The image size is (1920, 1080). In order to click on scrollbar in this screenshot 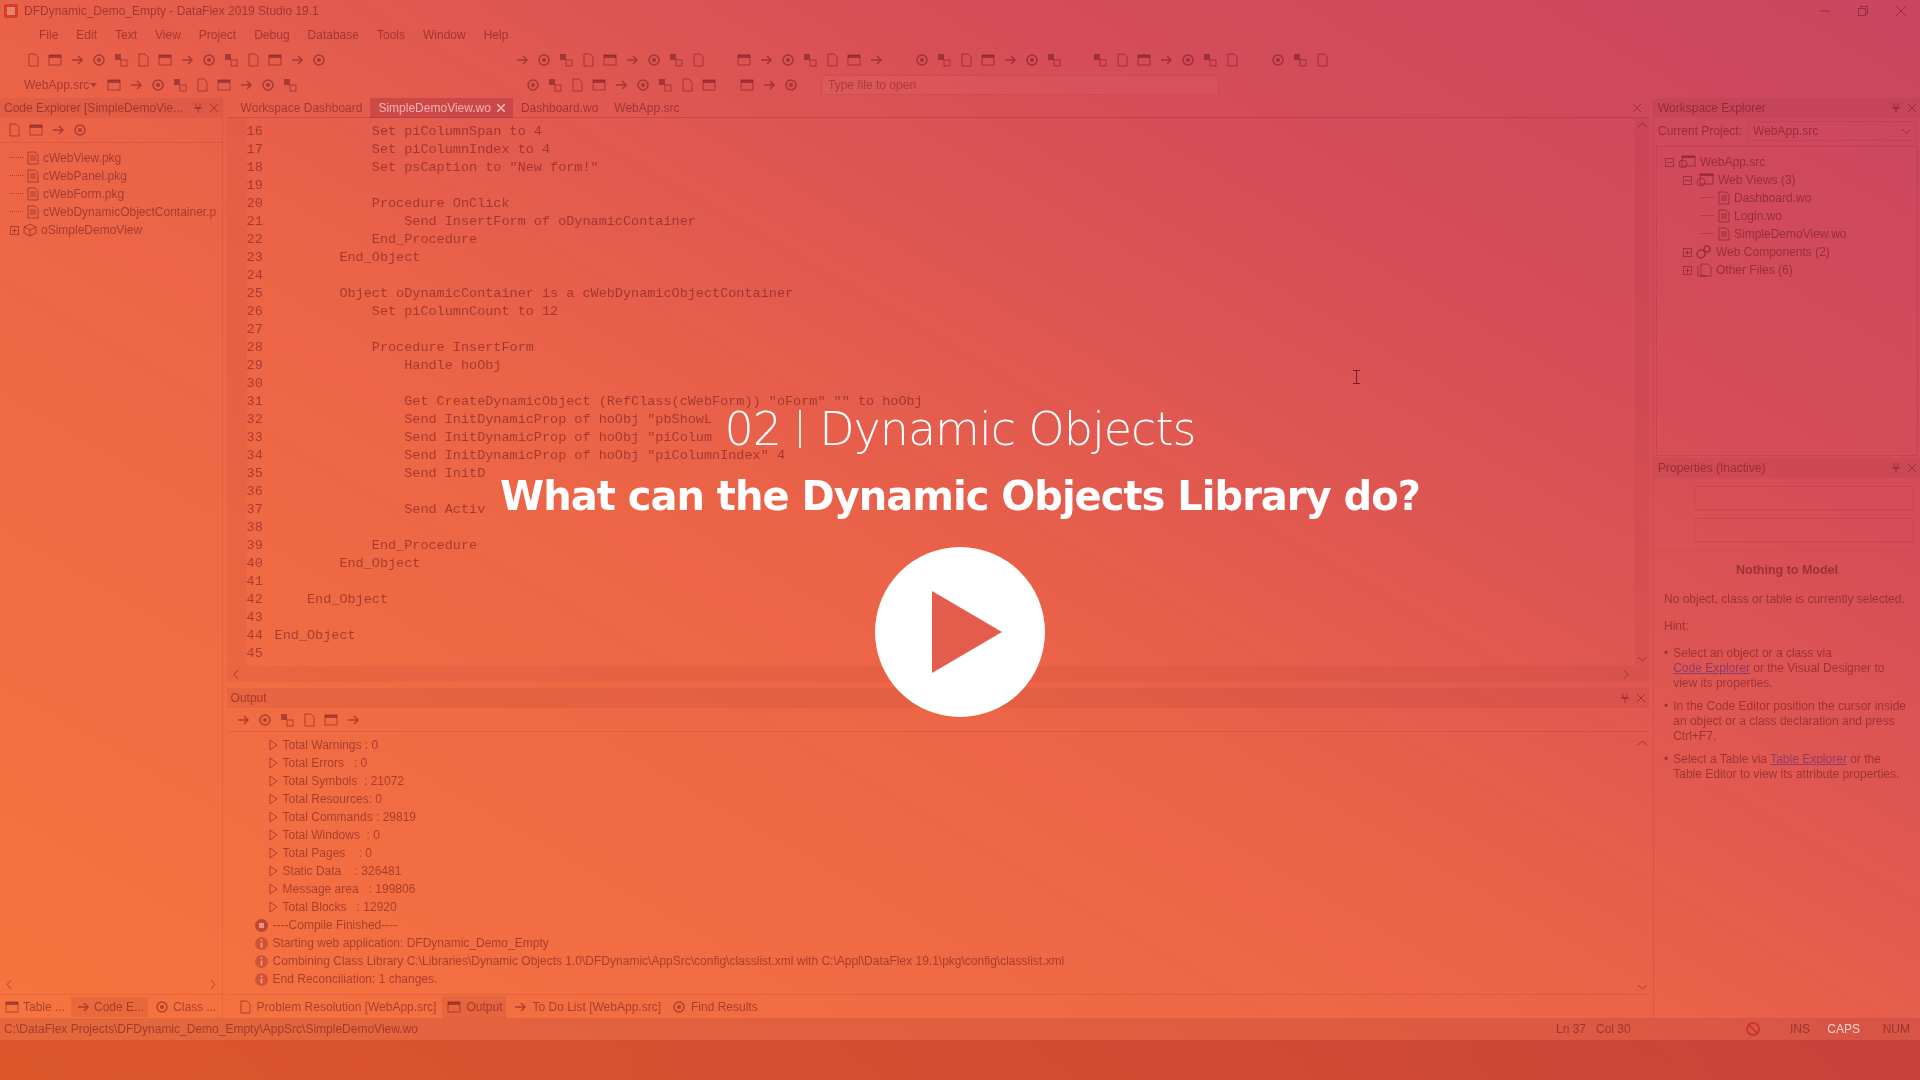, I will do `click(937, 674)`.